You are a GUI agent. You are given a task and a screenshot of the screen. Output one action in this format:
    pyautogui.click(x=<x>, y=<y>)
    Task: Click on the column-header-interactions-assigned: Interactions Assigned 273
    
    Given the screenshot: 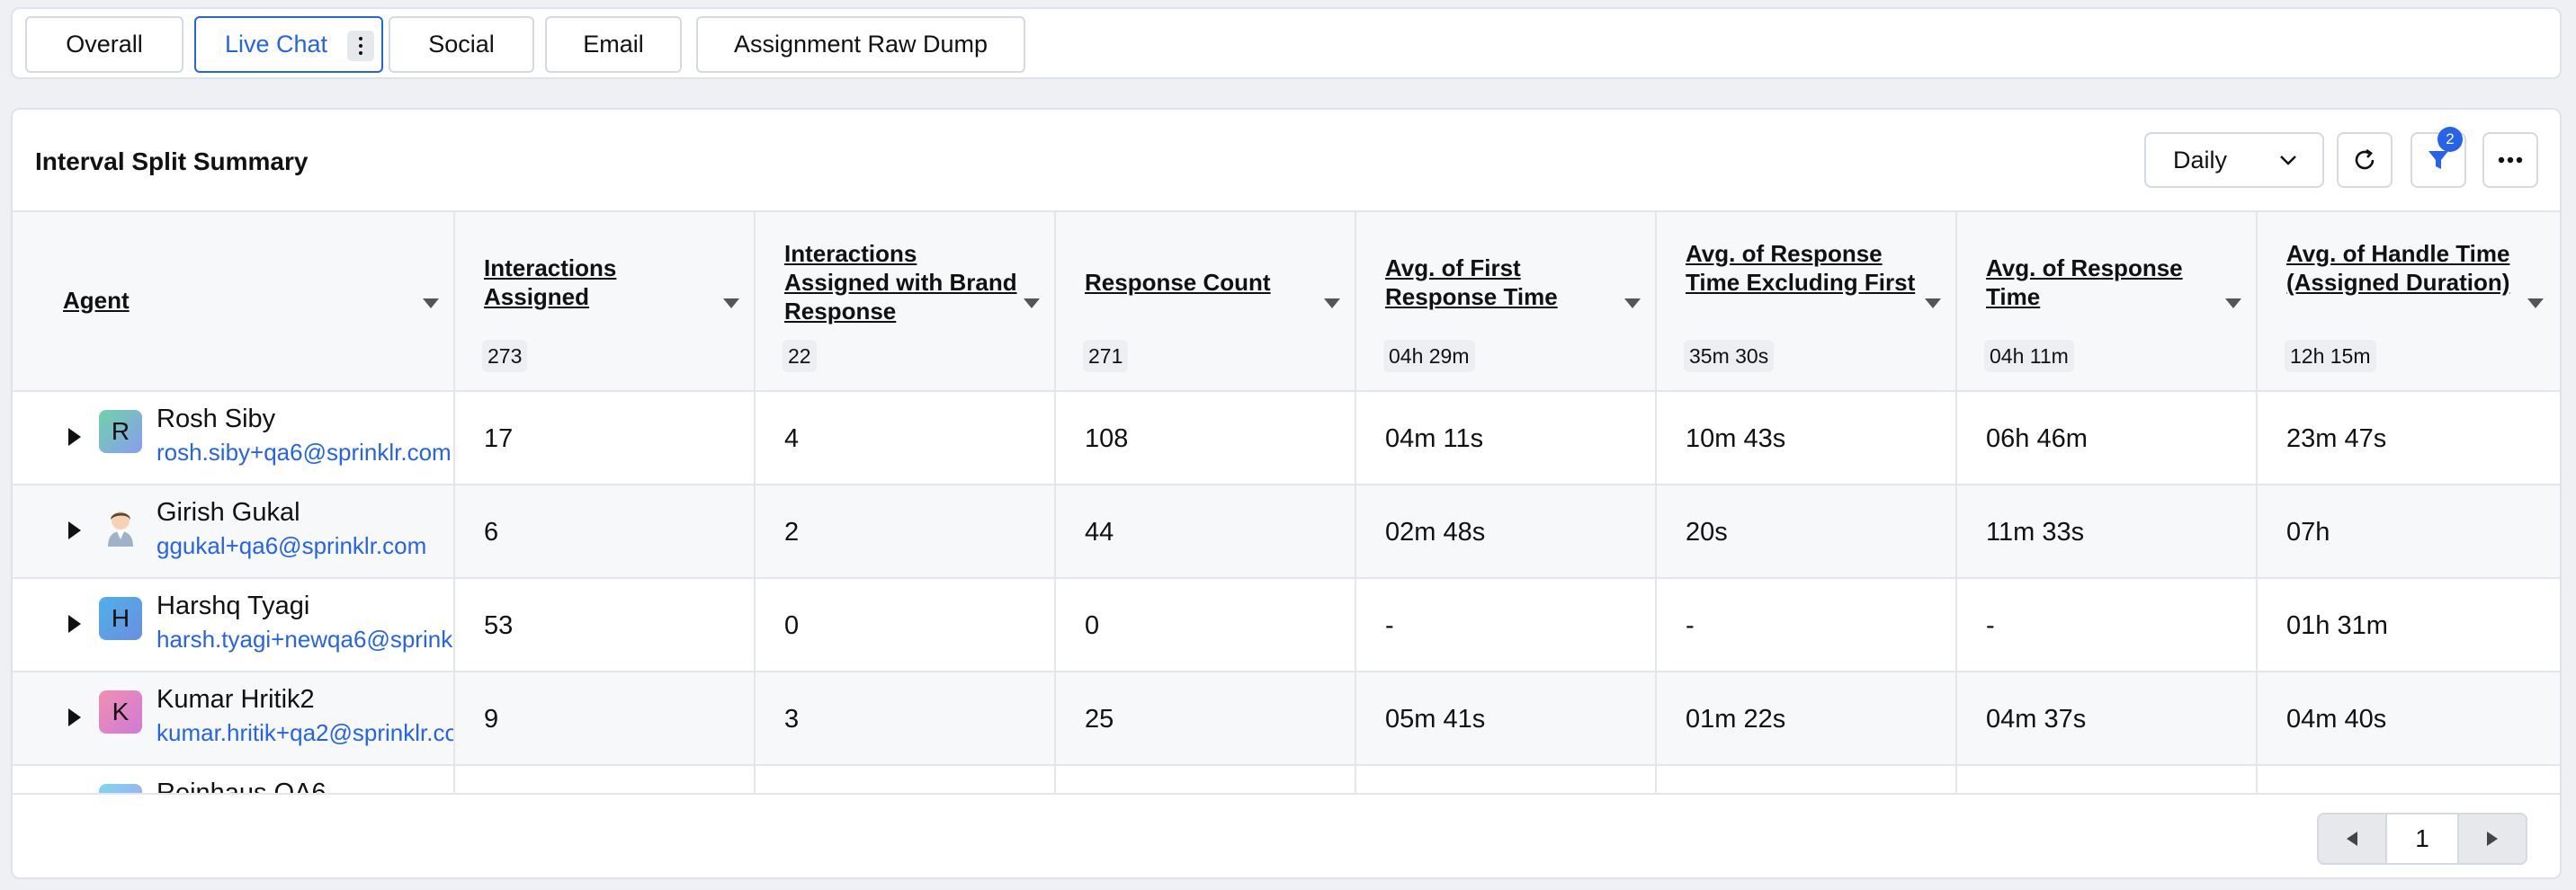 What is the action you would take?
    pyautogui.click(x=605, y=302)
    